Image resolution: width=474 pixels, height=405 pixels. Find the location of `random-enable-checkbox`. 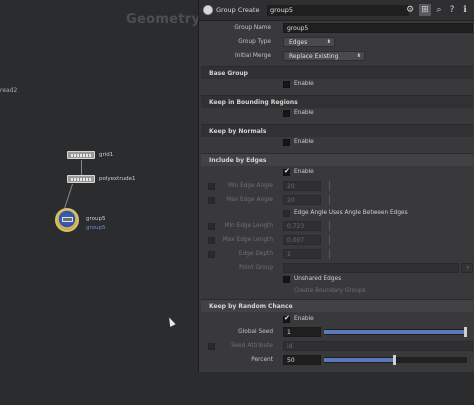

random-enable-checkbox is located at coordinates (286, 318).